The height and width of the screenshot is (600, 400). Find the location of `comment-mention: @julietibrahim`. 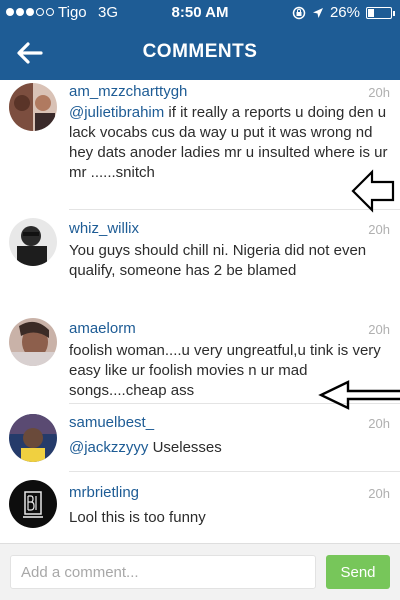

comment-mention: @julietibrahim is located at coordinates (116, 112).